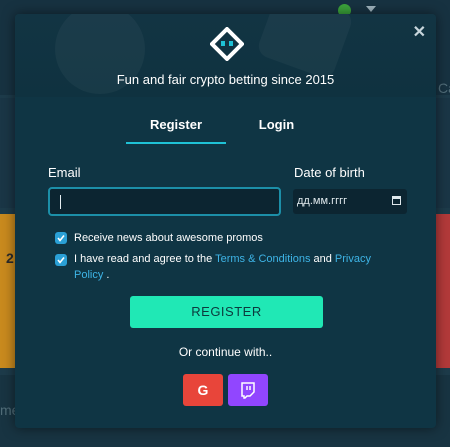 This screenshot has width=450, height=447. Describe the element at coordinates (225, 352) in the screenshot. I see `continue-with-text: Or continue with..` at that location.